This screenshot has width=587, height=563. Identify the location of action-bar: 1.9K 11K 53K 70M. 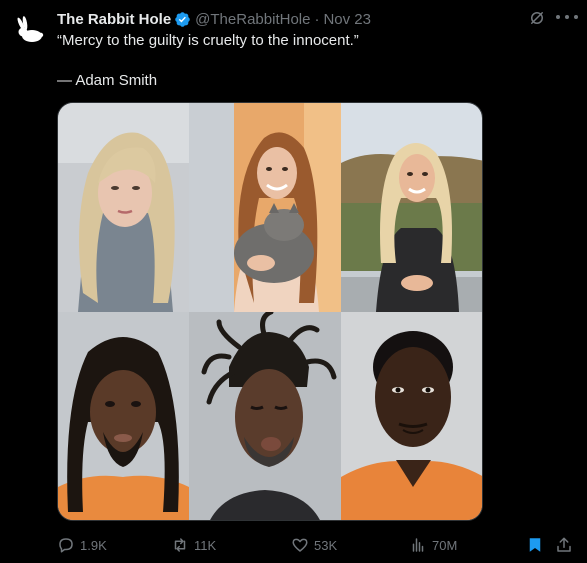
(317, 545).